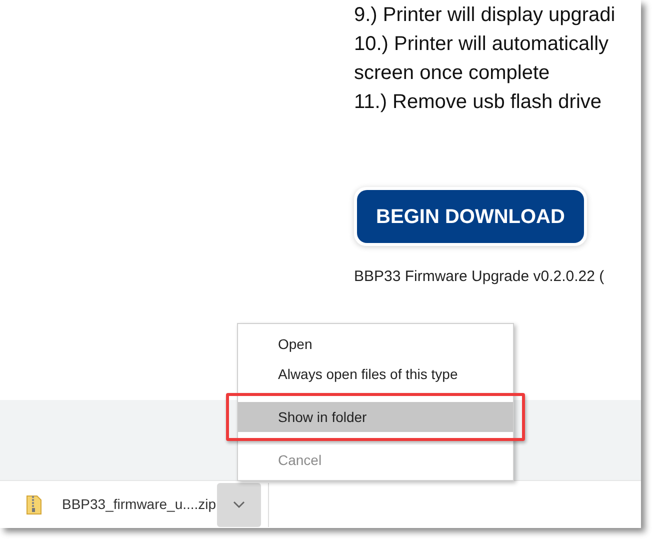 This screenshot has width=659, height=543. What do you see at coordinates (375, 417) in the screenshot?
I see `menu-item: Show in folder` at bounding box center [375, 417].